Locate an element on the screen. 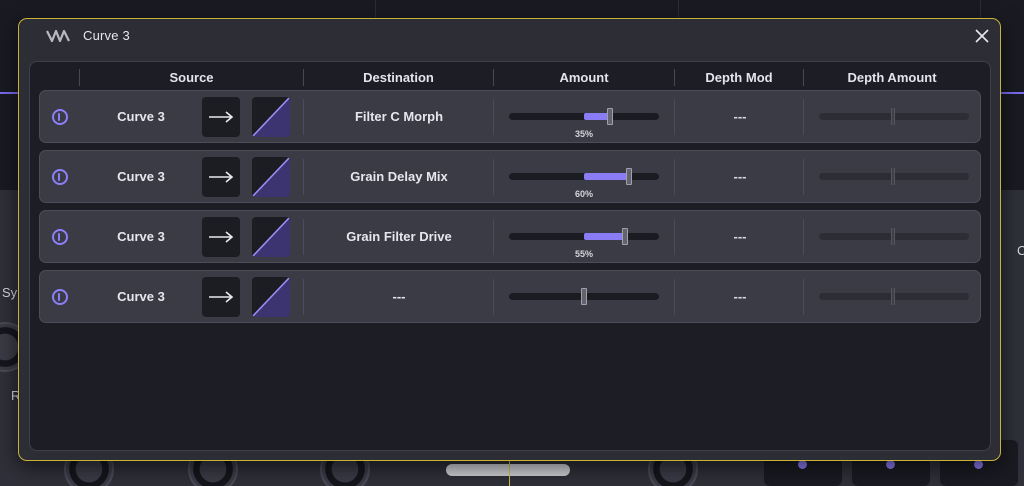 The width and height of the screenshot is (1024, 486). amount-value: 55% is located at coordinates (583, 254).